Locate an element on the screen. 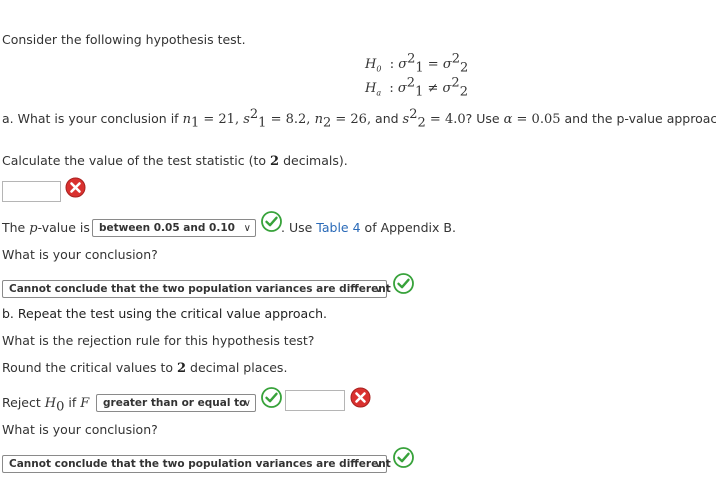  critical-value-input is located at coordinates (315, 400).